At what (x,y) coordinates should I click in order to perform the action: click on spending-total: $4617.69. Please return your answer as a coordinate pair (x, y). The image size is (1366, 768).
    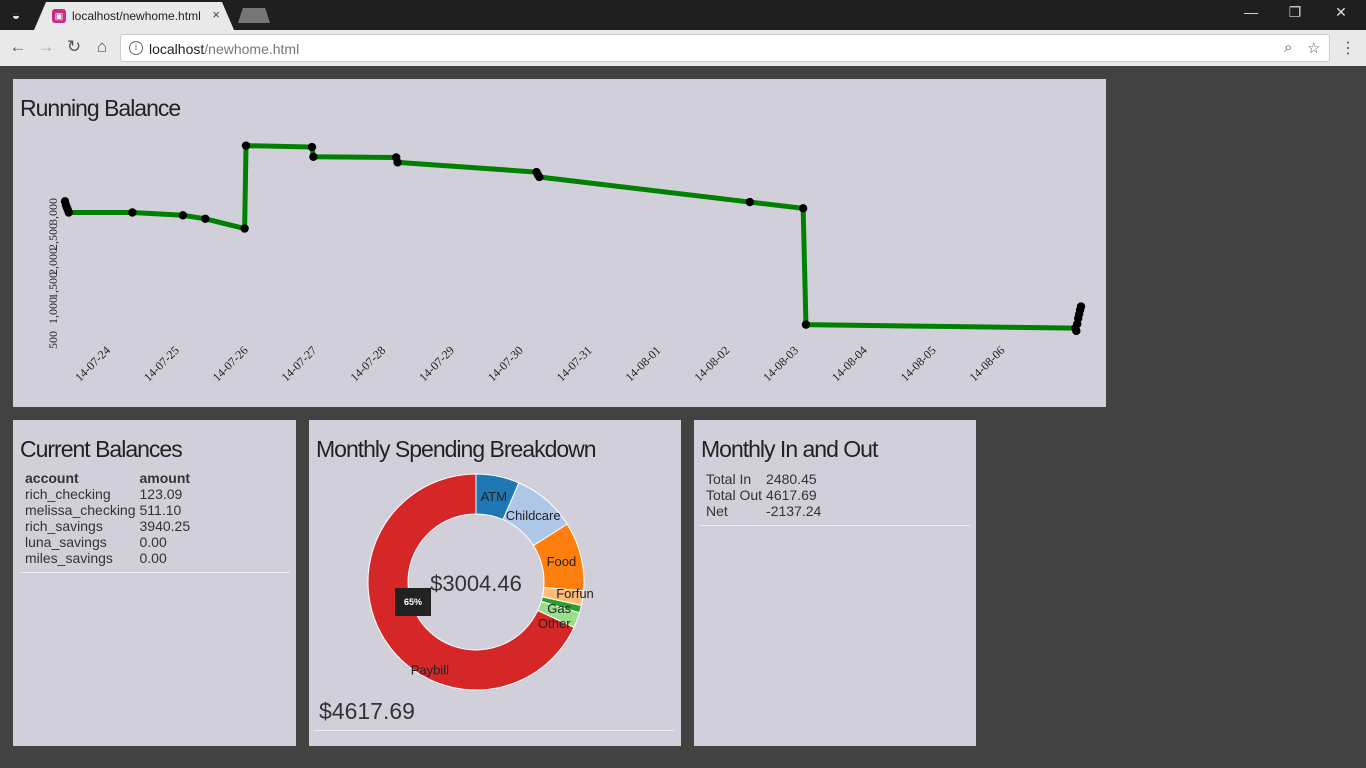
    Looking at the image, I should click on (367, 711).